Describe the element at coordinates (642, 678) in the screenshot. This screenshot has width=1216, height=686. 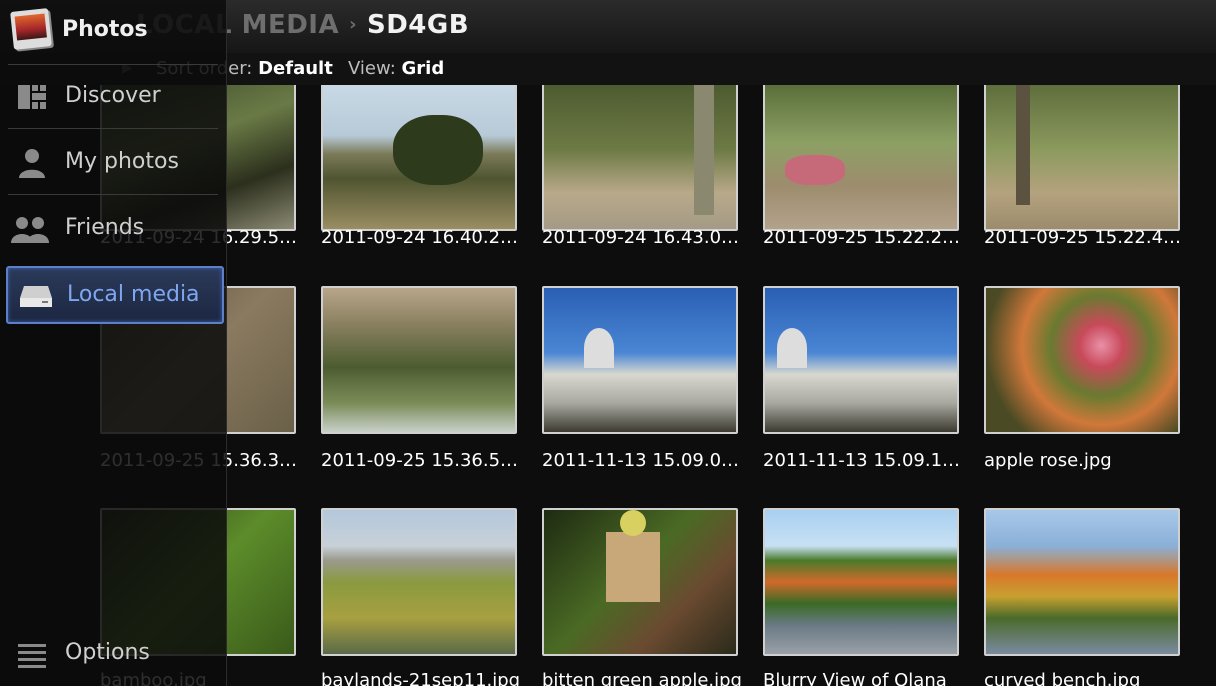
I see `photo-caption: bitten green apple.jpg` at that location.